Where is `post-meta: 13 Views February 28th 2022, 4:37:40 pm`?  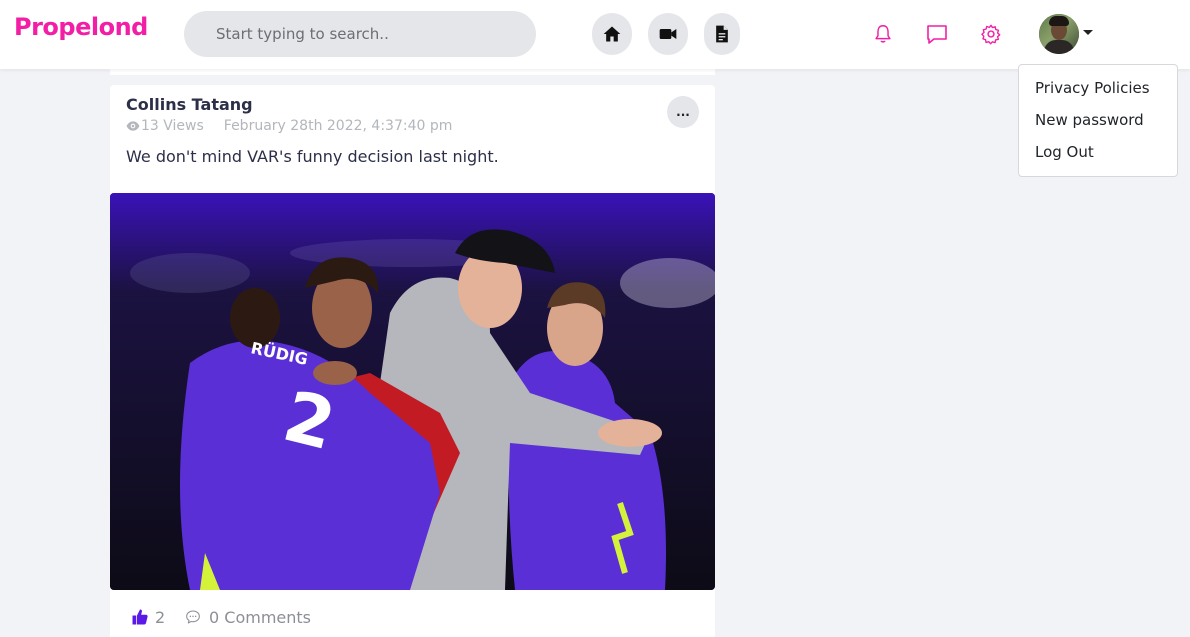 post-meta: 13 Views February 28th 2022, 4:37:40 pm is located at coordinates (289, 126).